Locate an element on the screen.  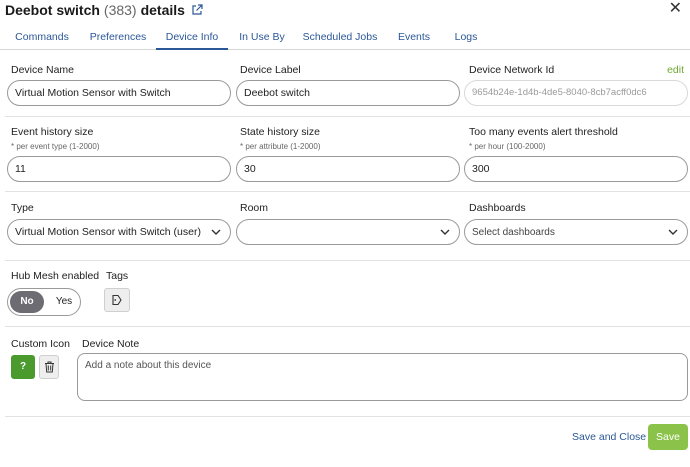
state-history-label: State history size is located at coordinates (280, 132).